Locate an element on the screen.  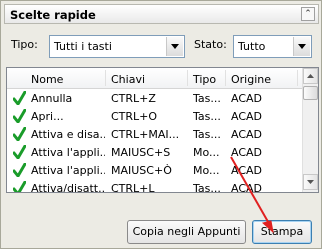
panel-header: Scelte rapide ⌃ is located at coordinates (161, 14).